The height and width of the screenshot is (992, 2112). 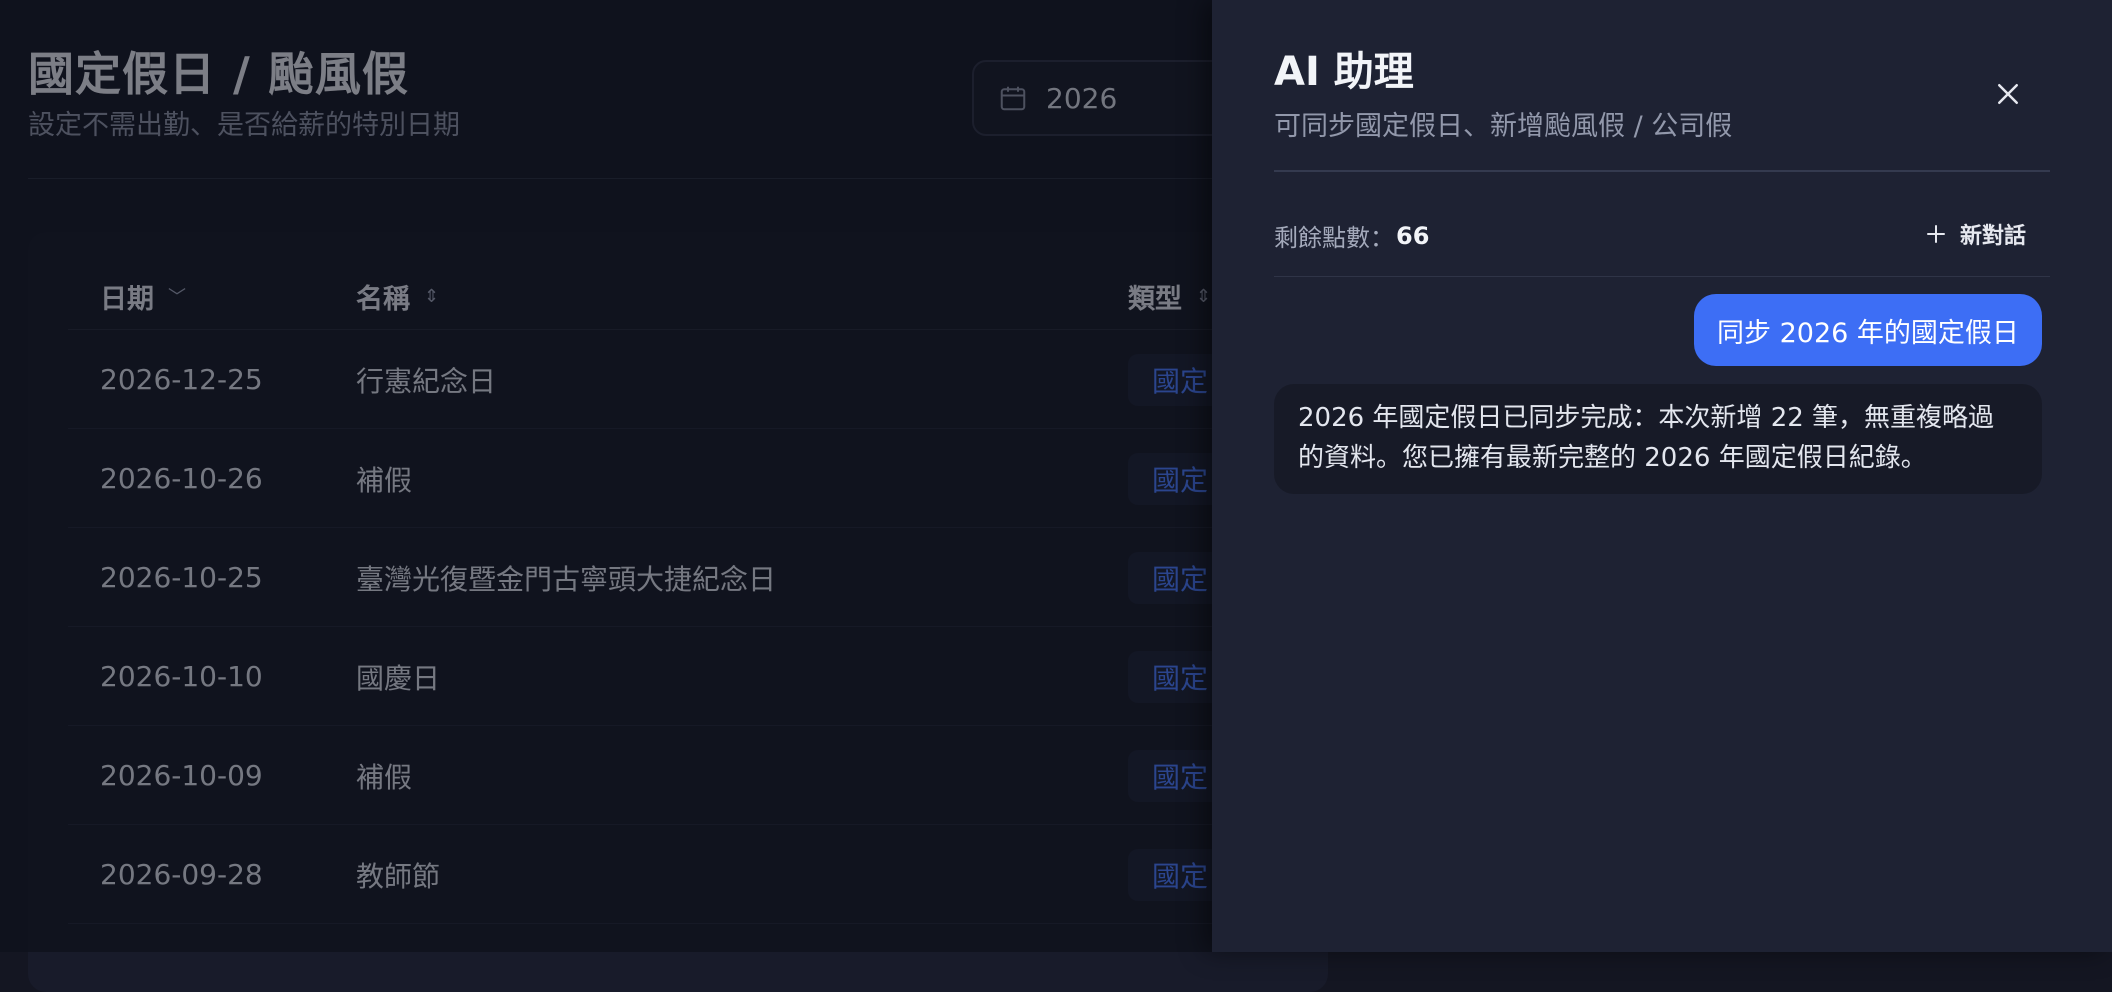 What do you see at coordinates (1936, 234) in the screenshot?
I see `plus-icon` at bounding box center [1936, 234].